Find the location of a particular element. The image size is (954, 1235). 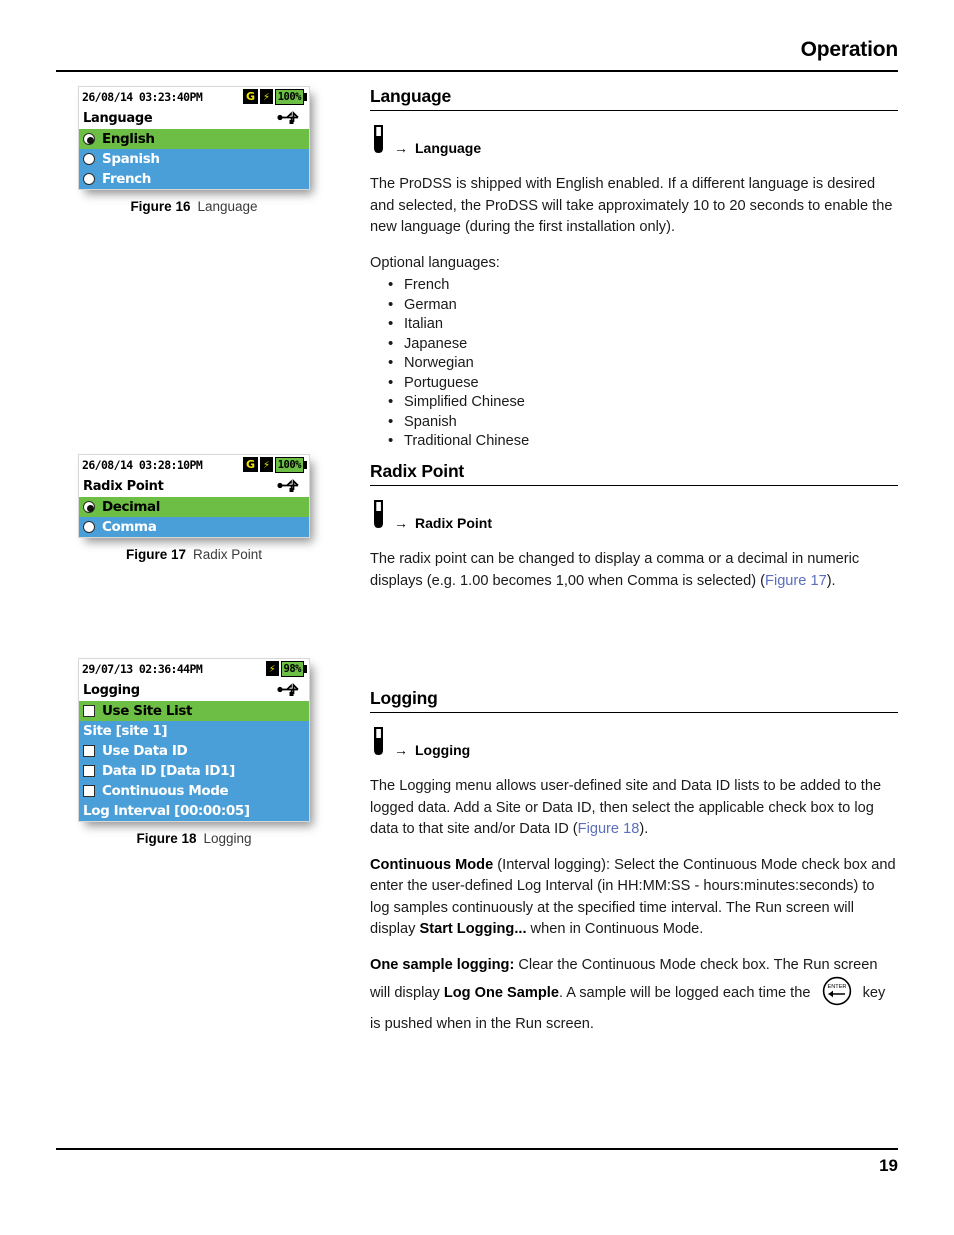

list-item: Italian is located at coordinates (643, 324).